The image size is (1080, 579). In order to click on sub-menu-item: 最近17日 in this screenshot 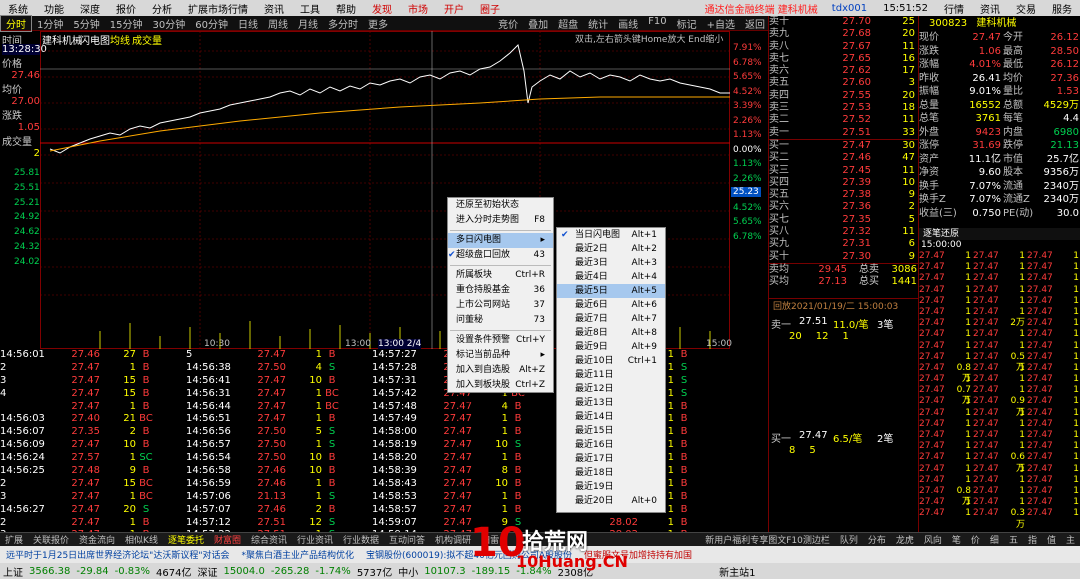, I will do `click(611, 459)`.